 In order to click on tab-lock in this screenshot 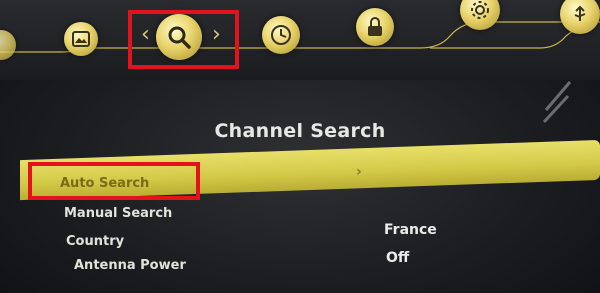, I will do `click(375, 27)`.